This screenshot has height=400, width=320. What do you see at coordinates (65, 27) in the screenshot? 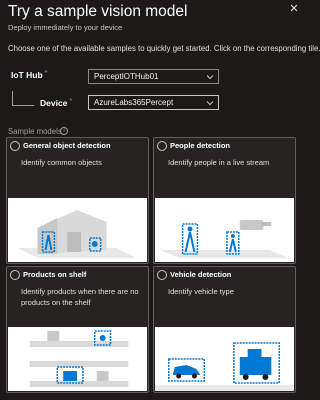
I see `panel-subtitle: Deploy immediately to your device` at bounding box center [65, 27].